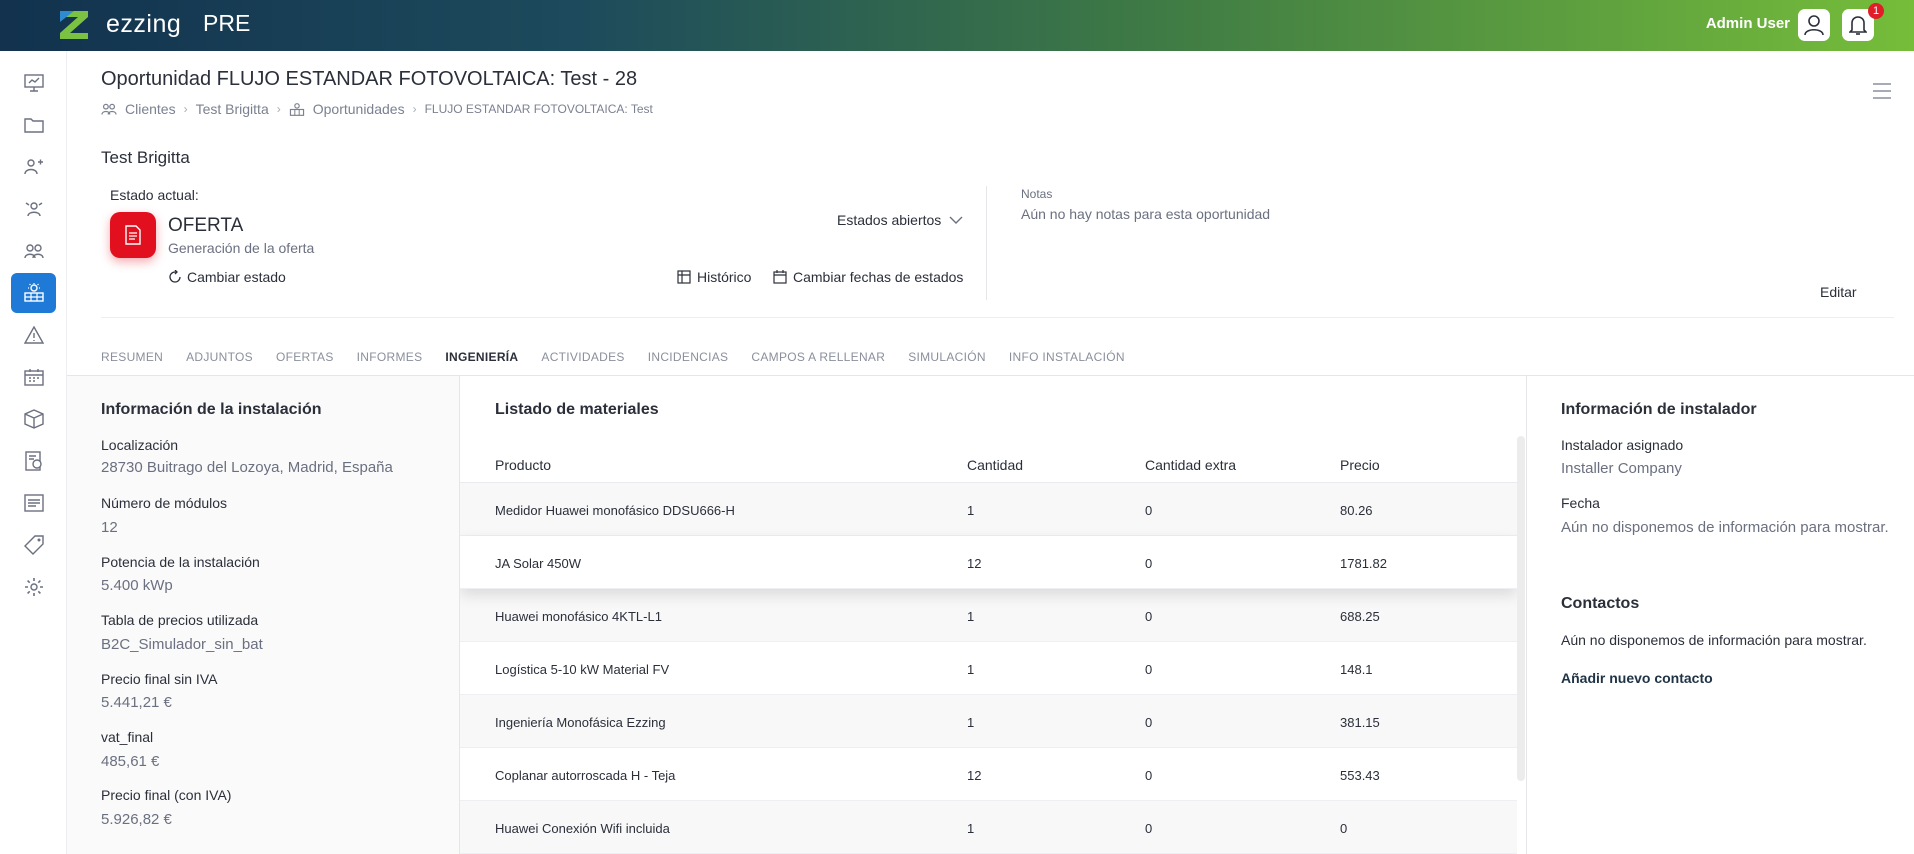 Image resolution: width=1914 pixels, height=854 pixels. I want to click on sidebar-item-tags, so click(33, 545).